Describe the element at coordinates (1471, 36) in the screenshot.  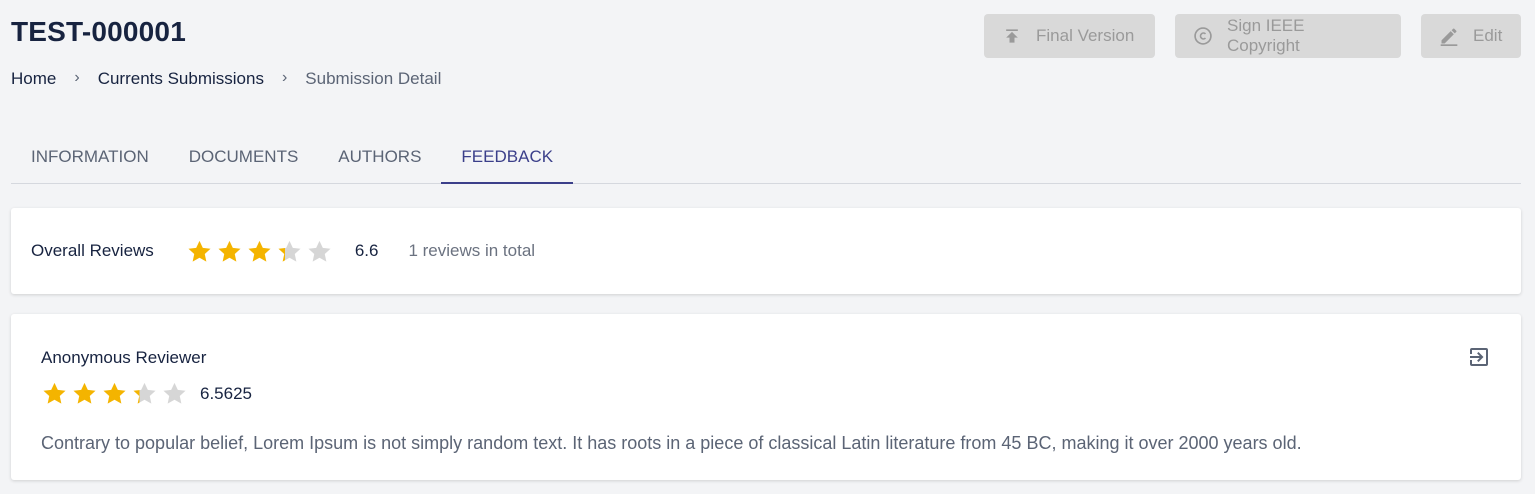
I see `edit-button: Edit` at that location.